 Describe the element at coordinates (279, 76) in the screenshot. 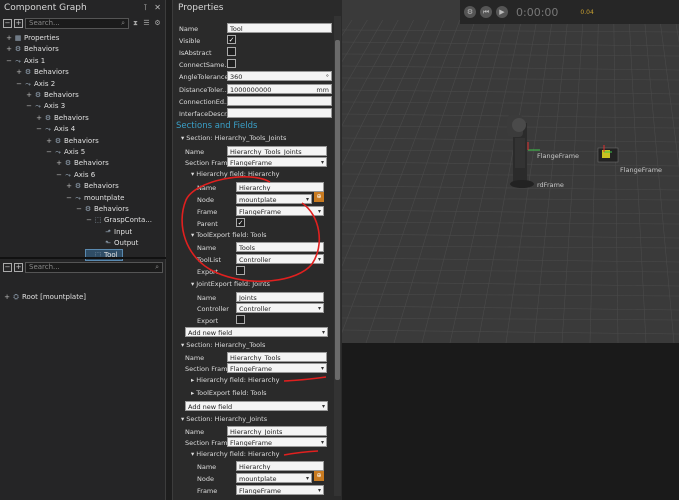

I see `angletol-field: 360 °` at that location.